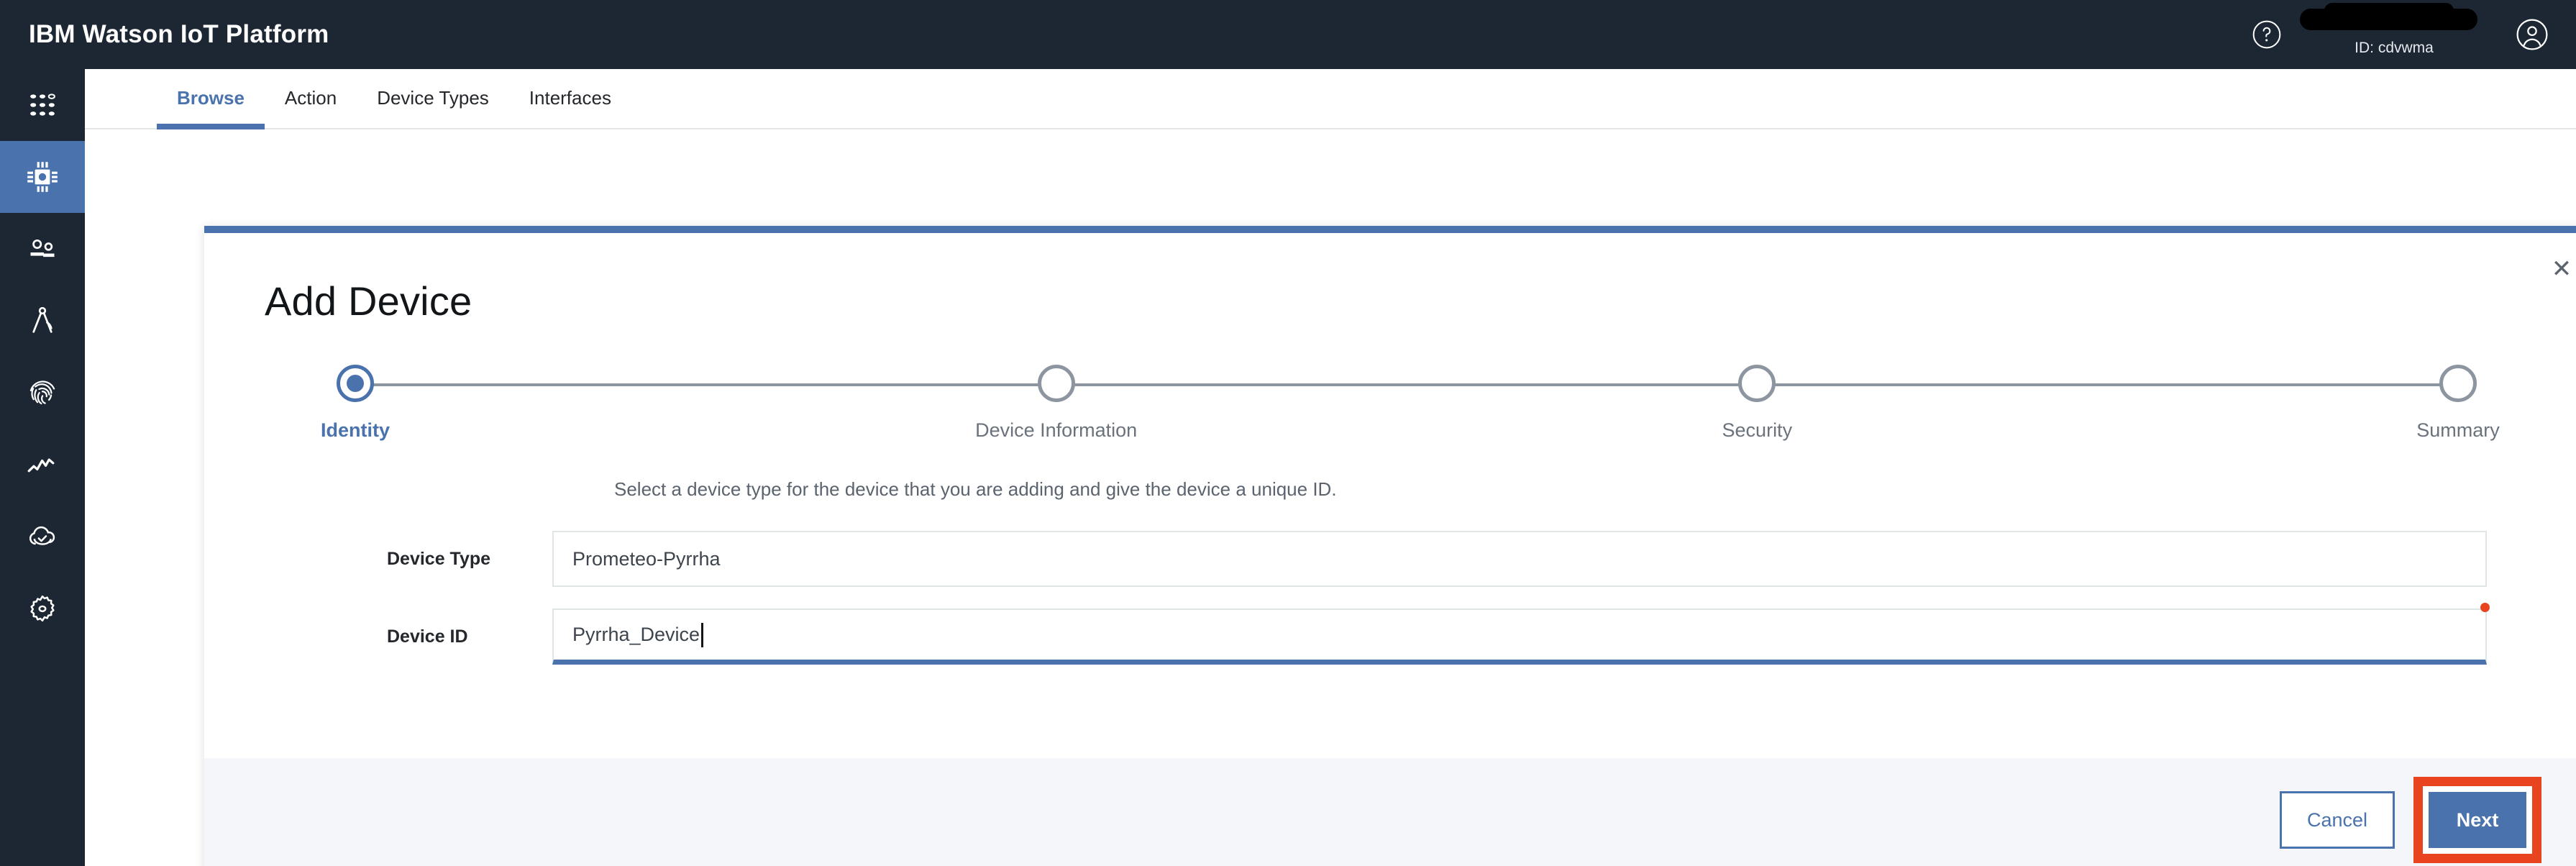 This screenshot has width=2576, height=866. I want to click on line-chart-icon, so click(41, 465).